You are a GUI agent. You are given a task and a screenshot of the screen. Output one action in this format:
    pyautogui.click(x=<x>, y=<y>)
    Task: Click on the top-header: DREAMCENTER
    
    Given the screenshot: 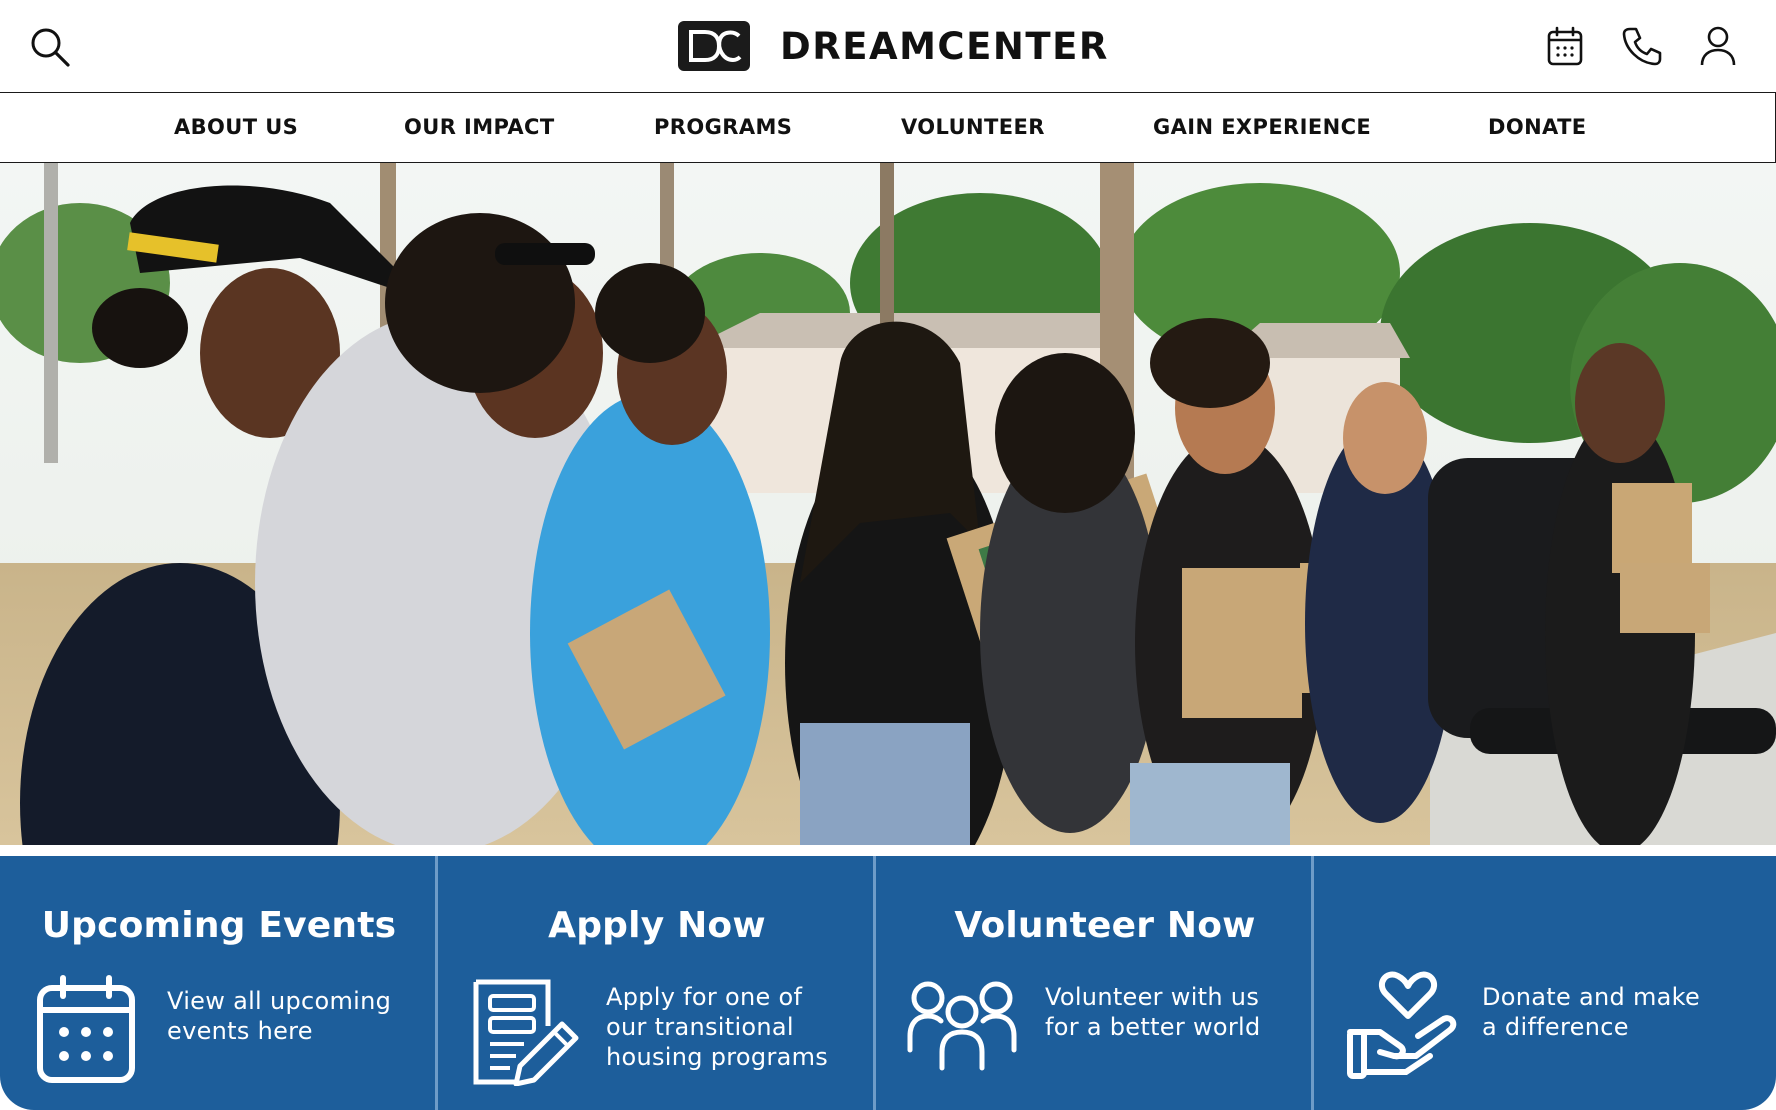 What is the action you would take?
    pyautogui.click(x=888, y=46)
    